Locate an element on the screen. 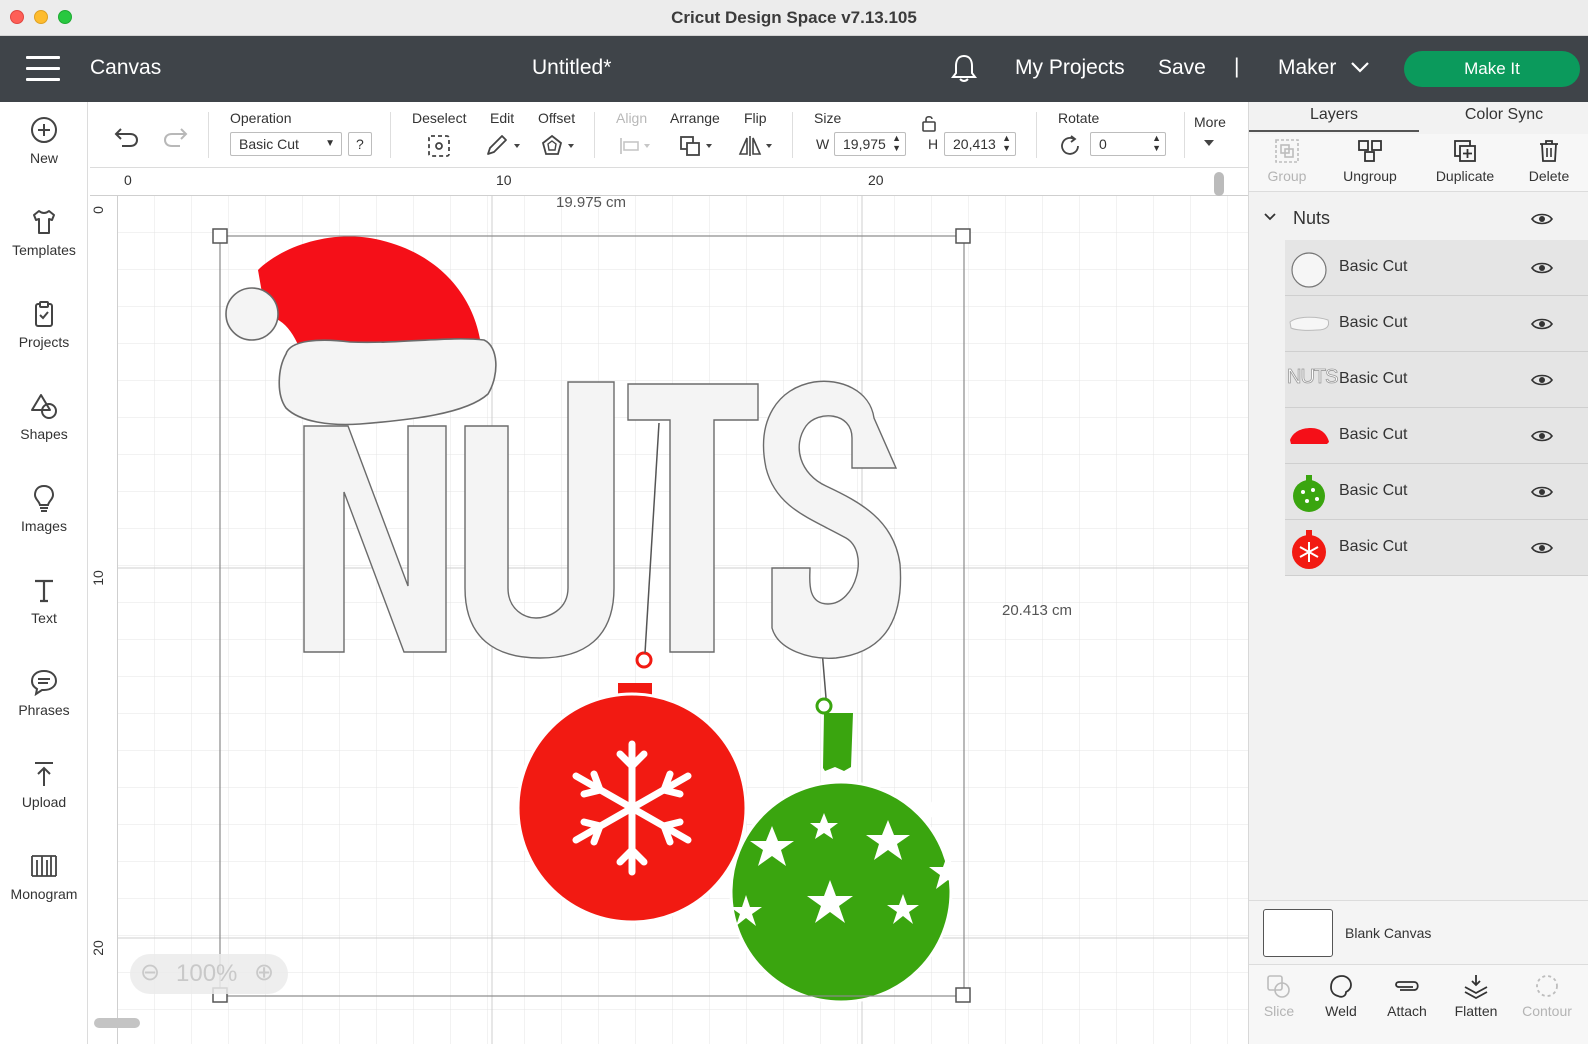  ungroup-button: Ungroup is located at coordinates (1370, 161).